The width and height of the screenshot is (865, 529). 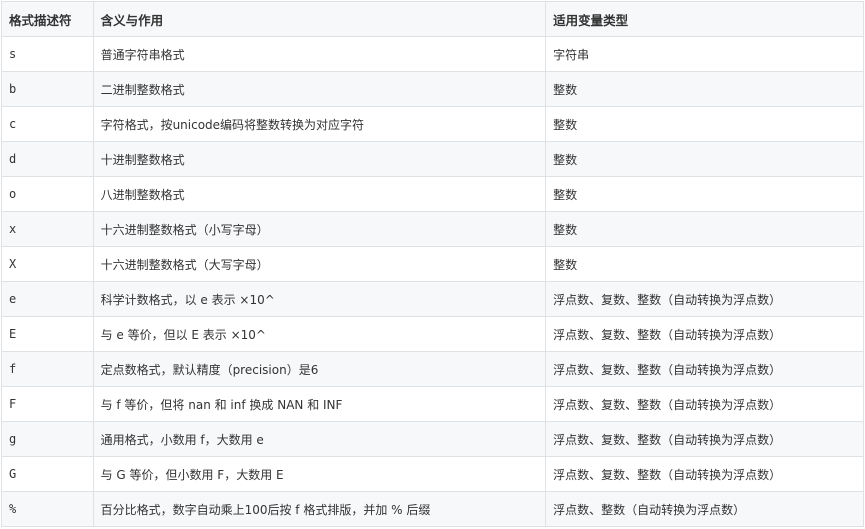 I want to click on table-row: X 十六进制整数格式（大写字母） 整数, so click(x=432, y=264).